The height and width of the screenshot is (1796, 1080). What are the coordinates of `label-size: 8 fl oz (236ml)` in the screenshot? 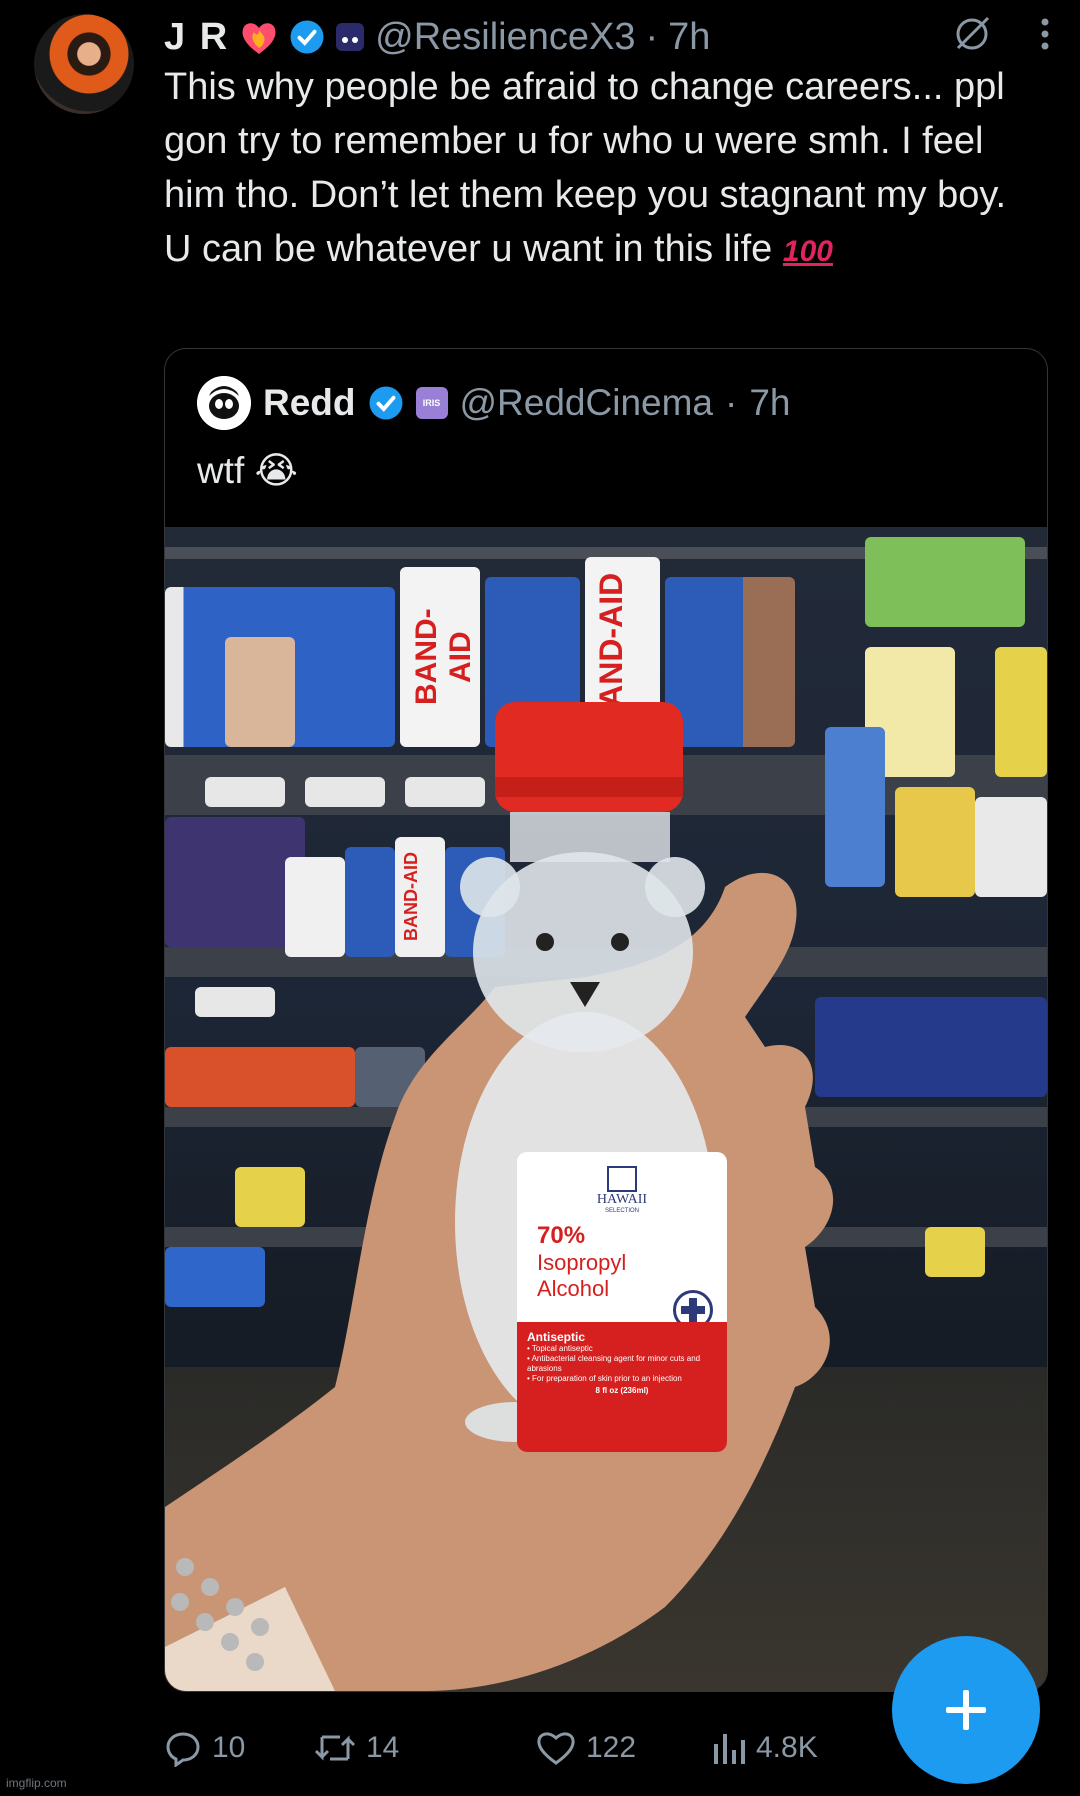 It's located at (622, 1390).